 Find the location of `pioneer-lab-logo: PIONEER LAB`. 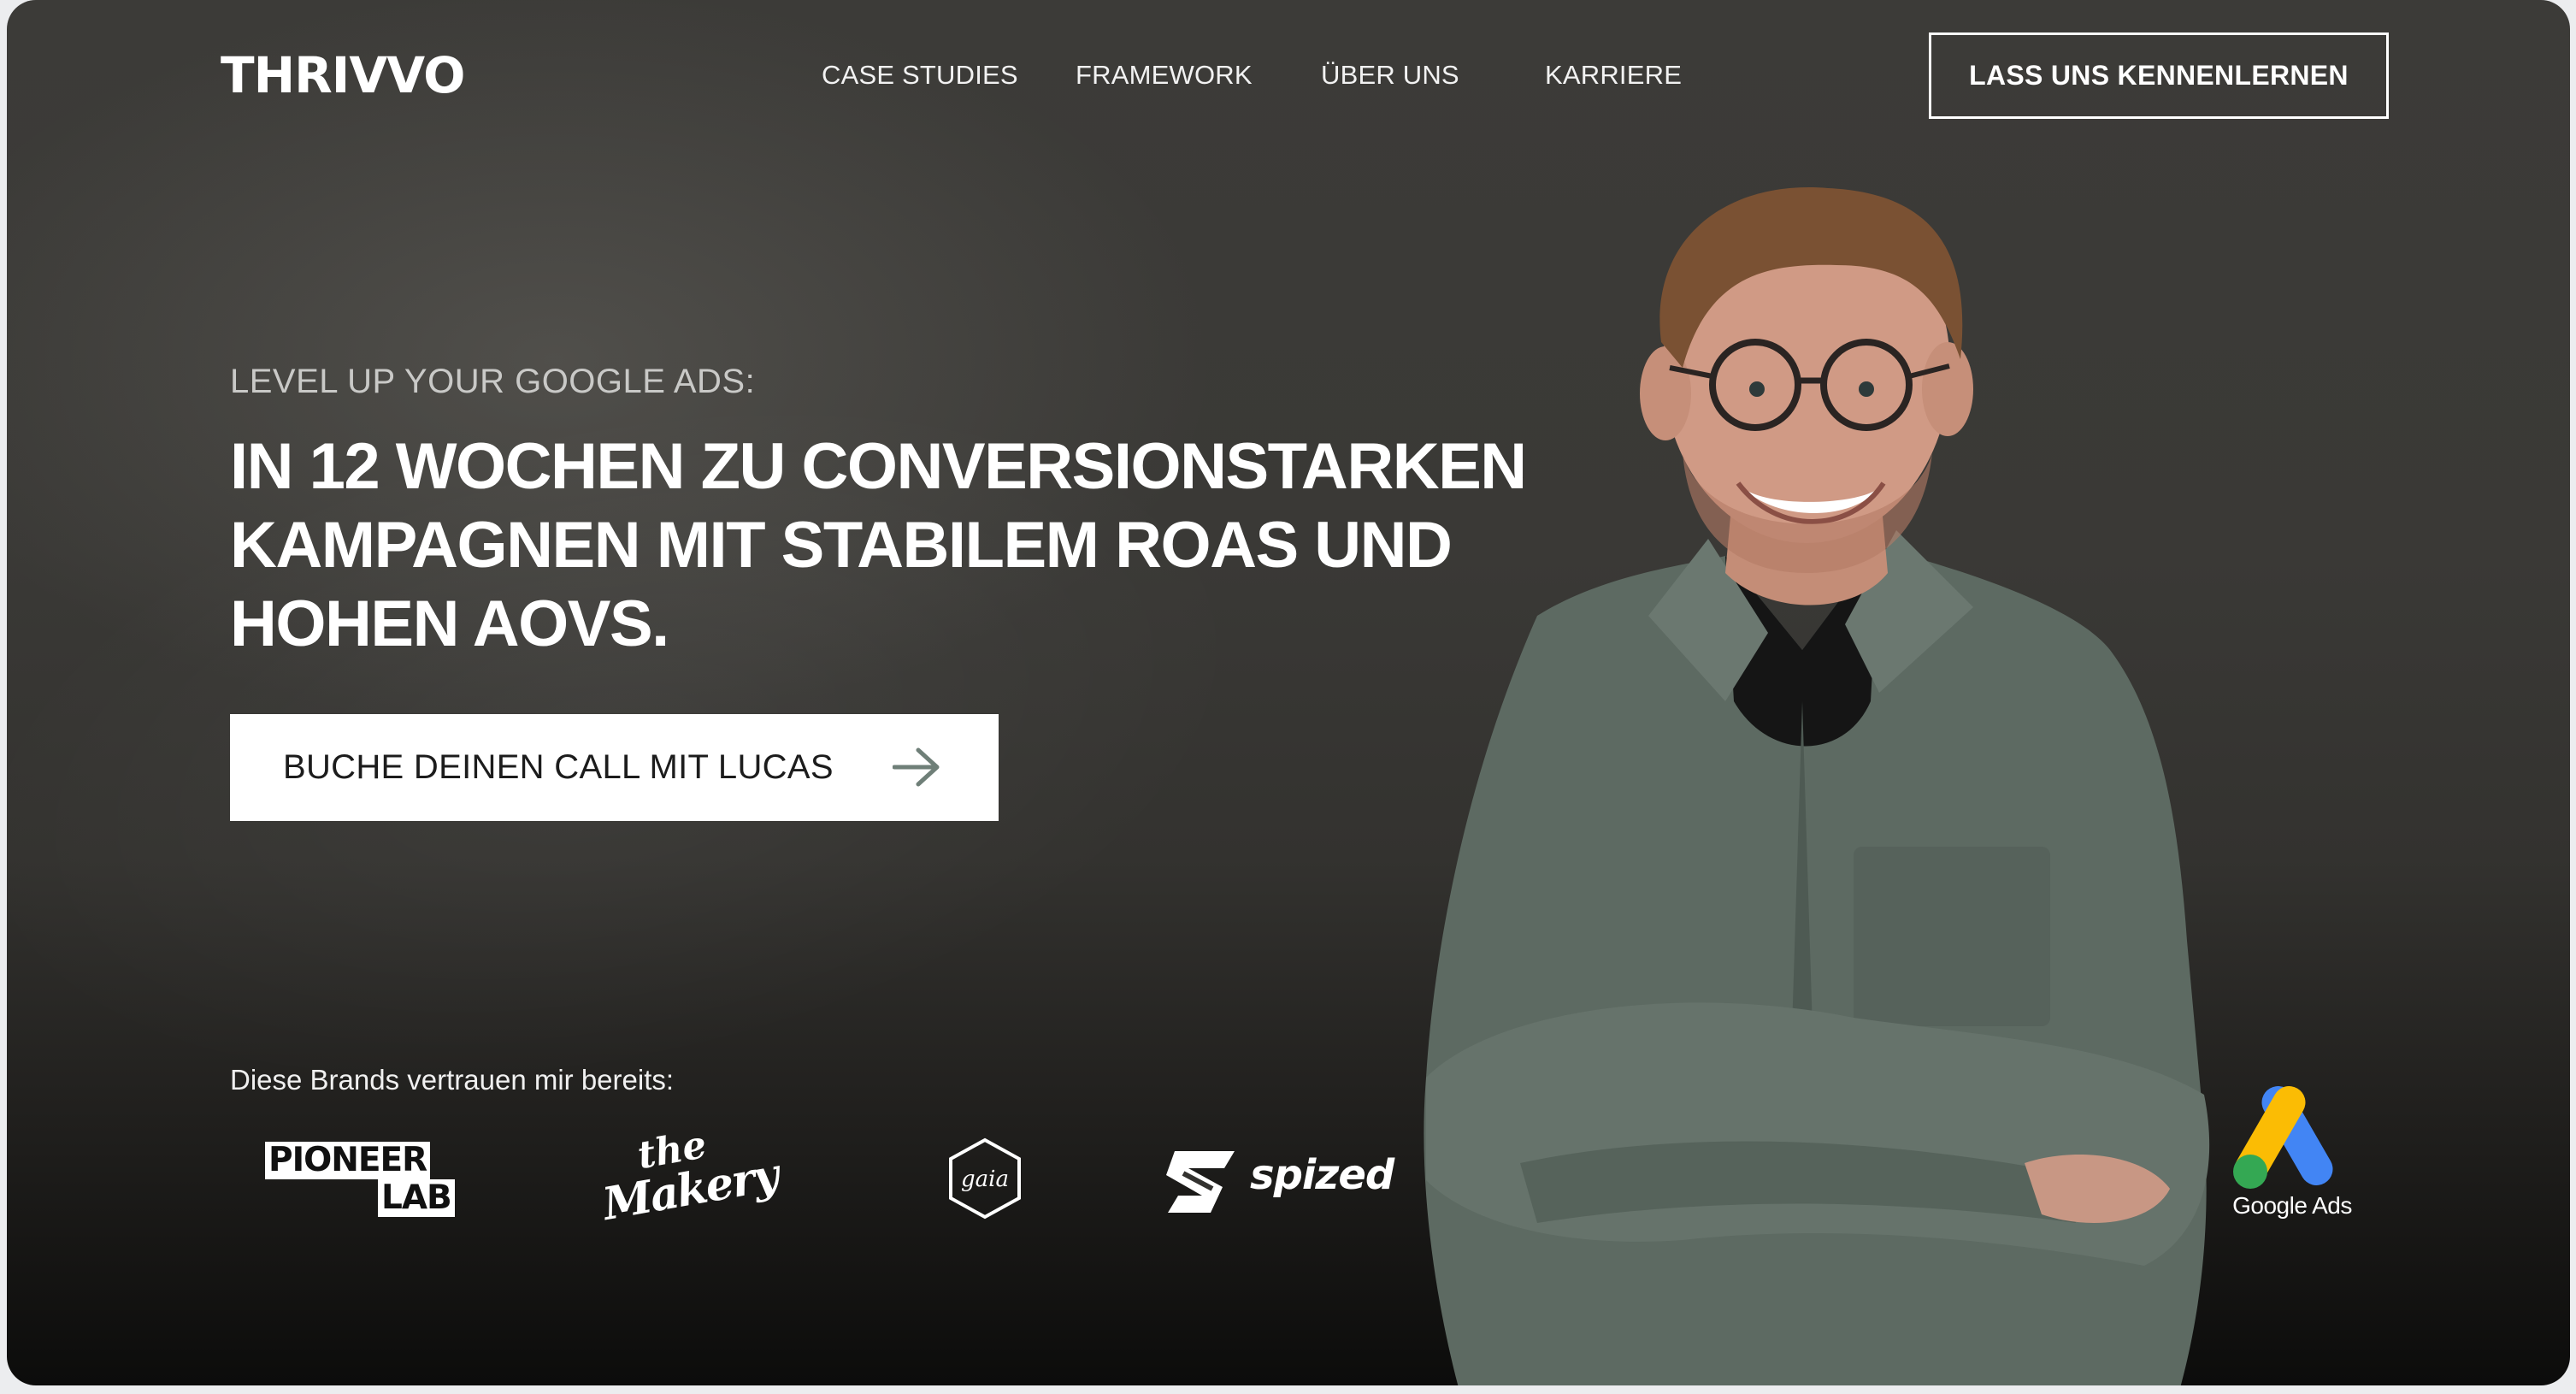

pioneer-lab-logo: PIONEER LAB is located at coordinates (363, 1180).